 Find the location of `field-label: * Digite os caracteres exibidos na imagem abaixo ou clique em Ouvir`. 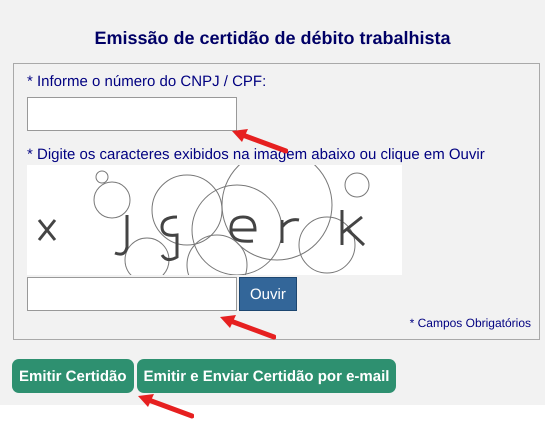

field-label: * Digite os caracteres exibidos na imagem abaixo ou clique em Ouvir is located at coordinates (256, 154).